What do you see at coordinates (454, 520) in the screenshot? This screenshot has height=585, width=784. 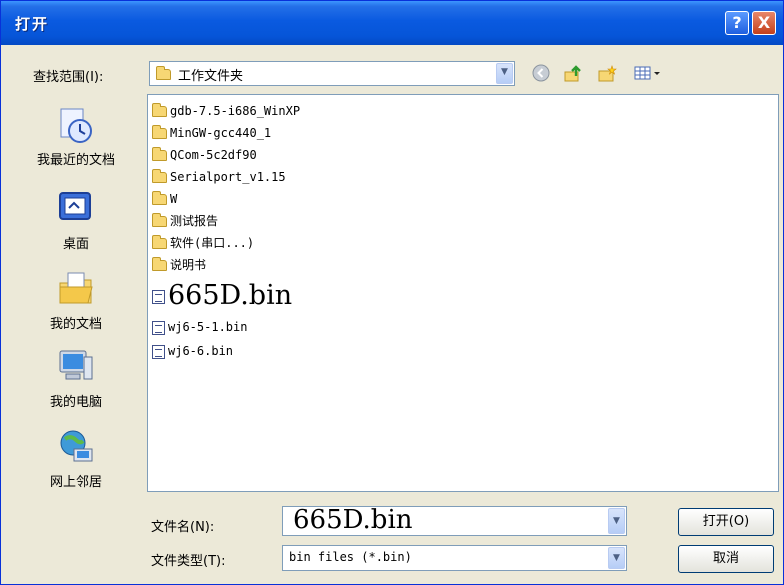 I see `filename-input: 665D.bin ▼` at bounding box center [454, 520].